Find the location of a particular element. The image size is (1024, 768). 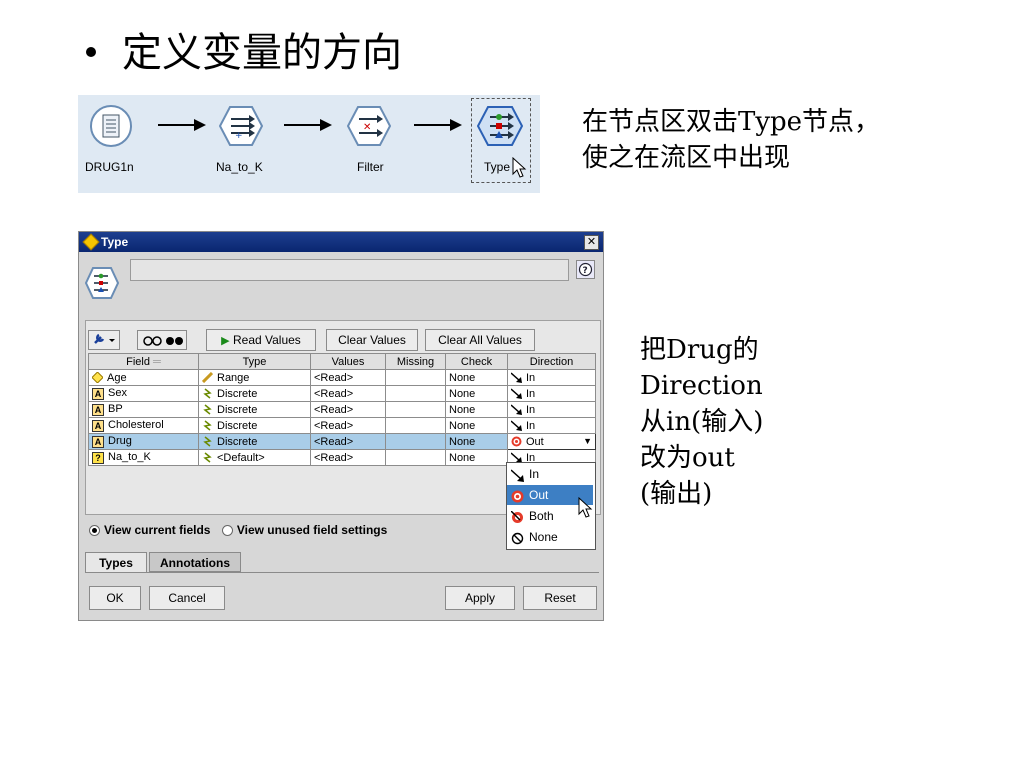

ruler-icon is located at coordinates (207, 378).